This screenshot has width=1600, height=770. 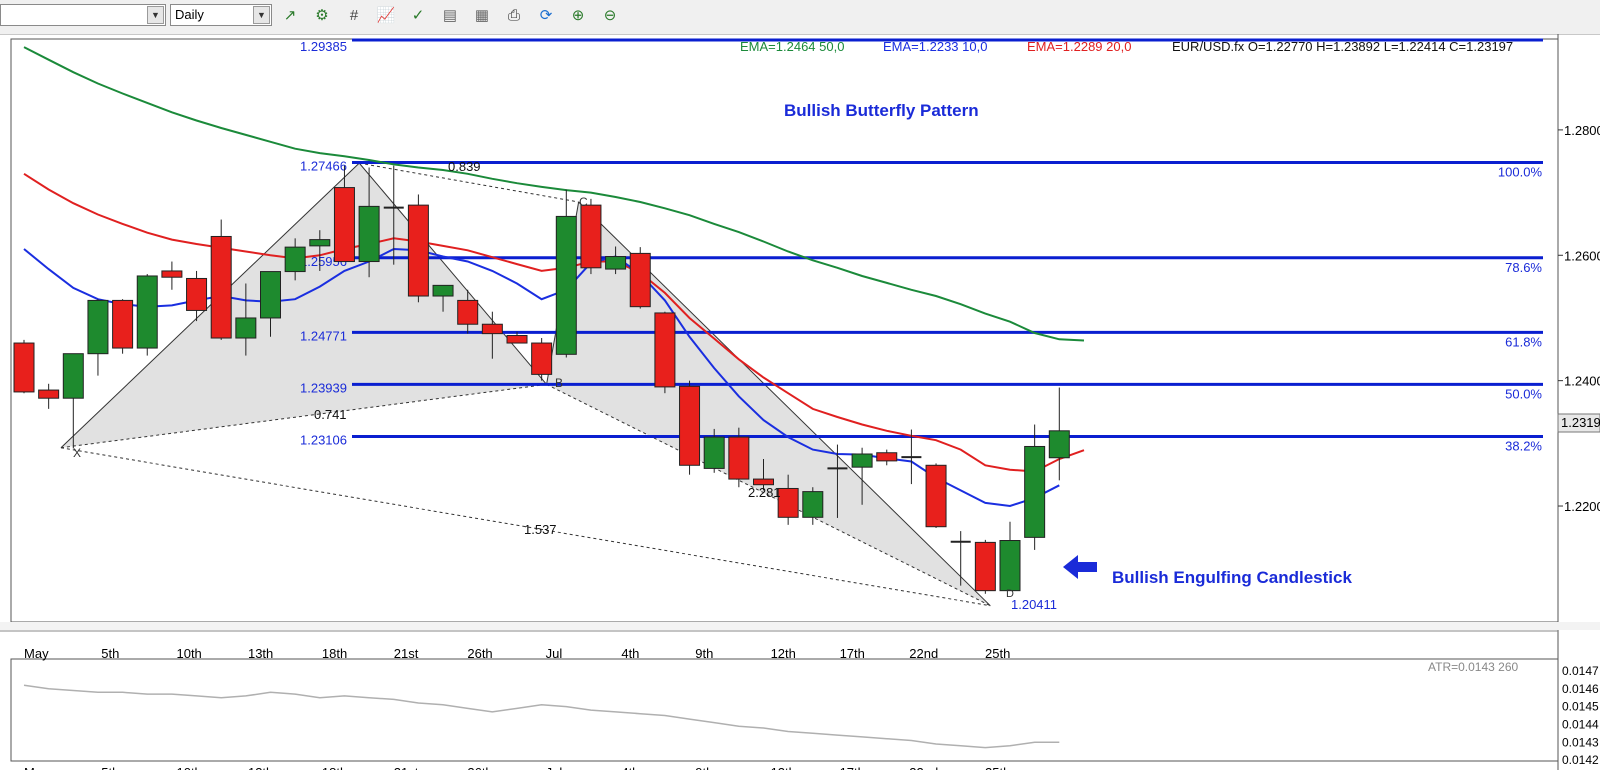 What do you see at coordinates (1010, 594) in the screenshot?
I see `point-d-label: D` at bounding box center [1010, 594].